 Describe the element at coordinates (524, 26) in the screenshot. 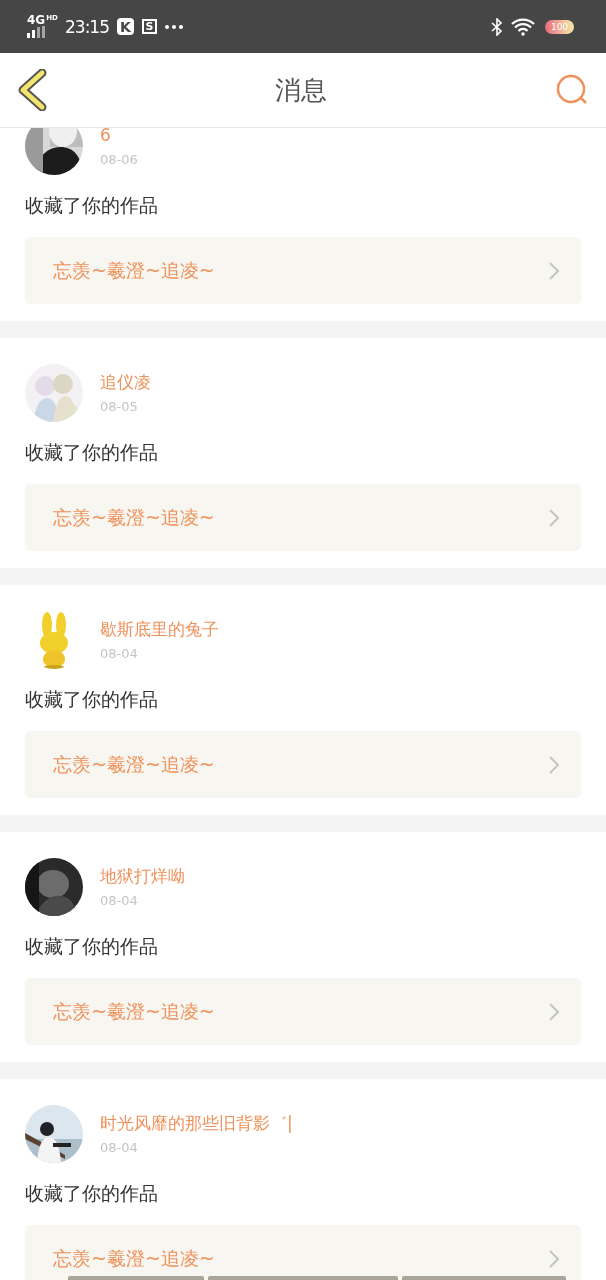

I see `wifi-icon` at that location.